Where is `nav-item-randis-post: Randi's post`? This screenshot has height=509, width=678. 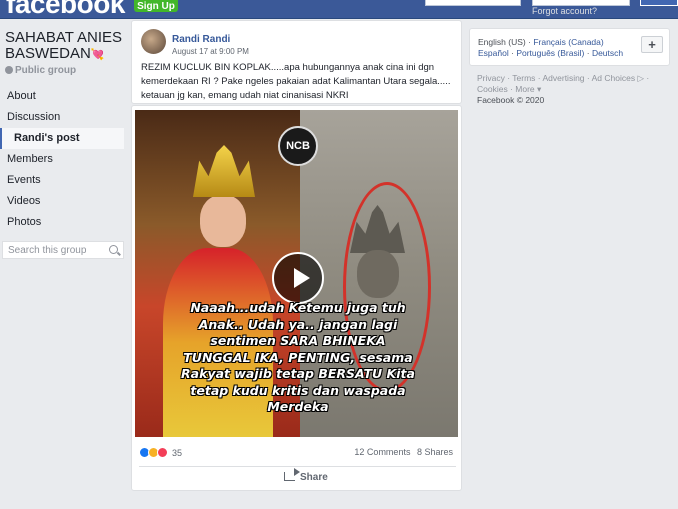
nav-item-randis-post: Randi's post is located at coordinates (62, 138).